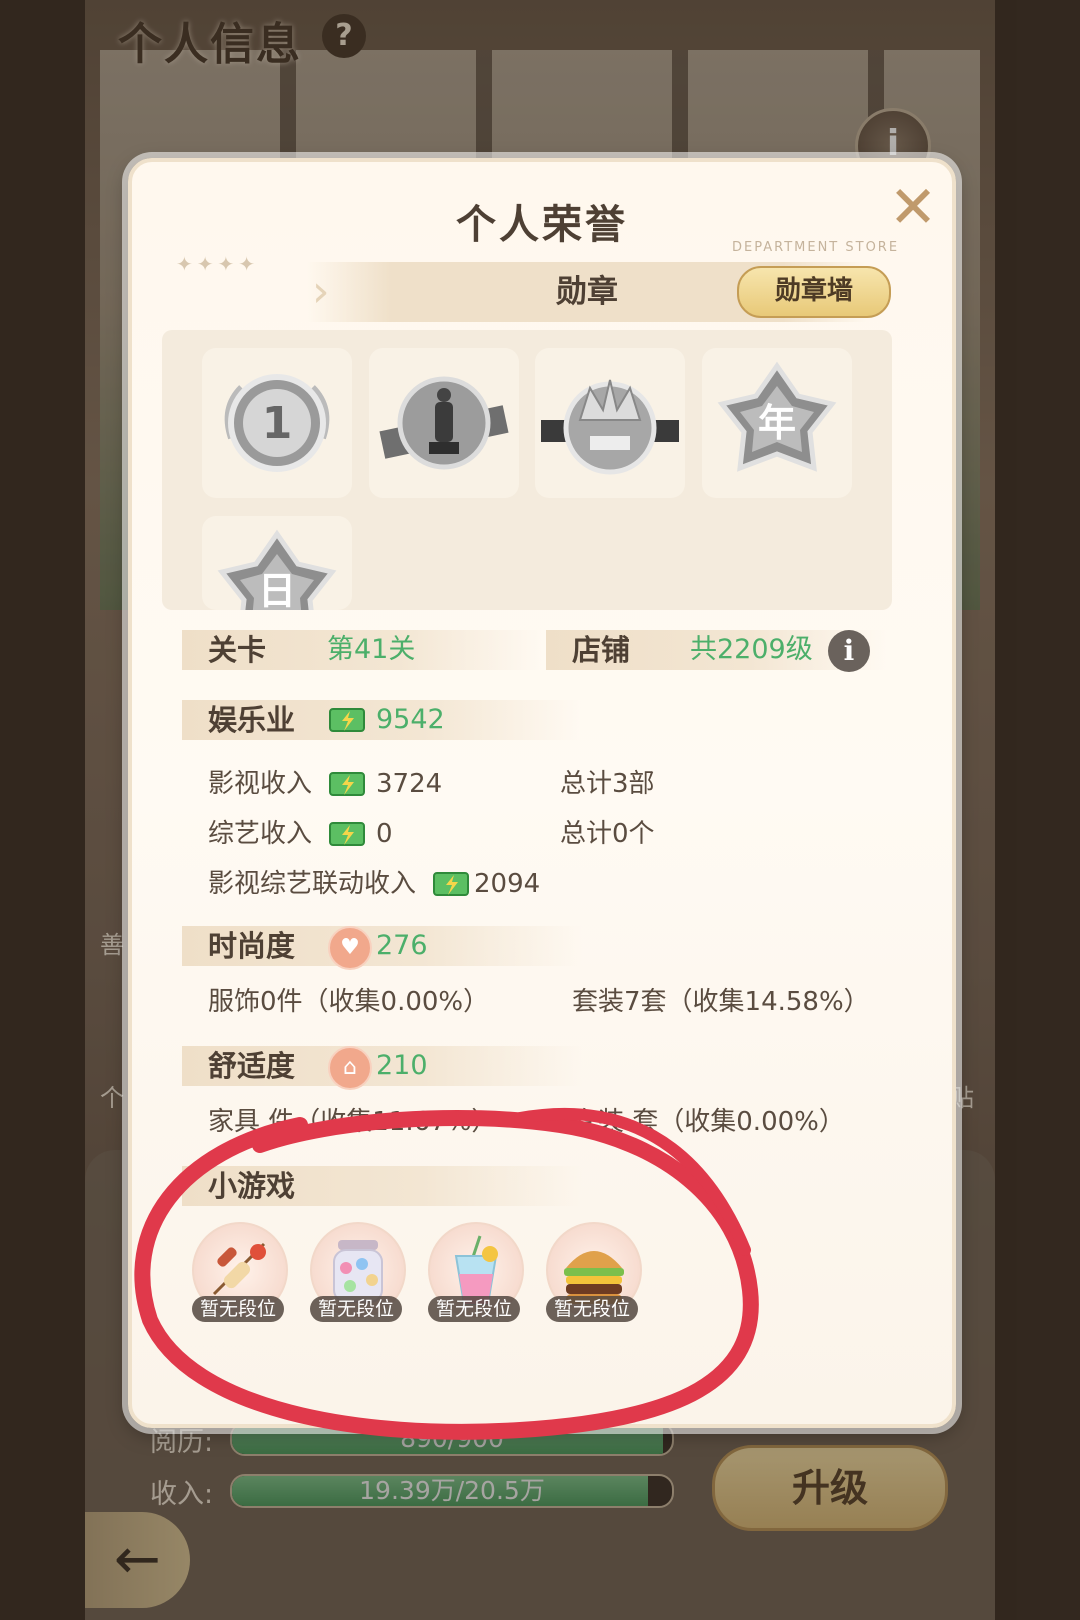 This screenshot has height=1620, width=1080. I want to click on oscar-film-medal-icon, so click(444, 423).